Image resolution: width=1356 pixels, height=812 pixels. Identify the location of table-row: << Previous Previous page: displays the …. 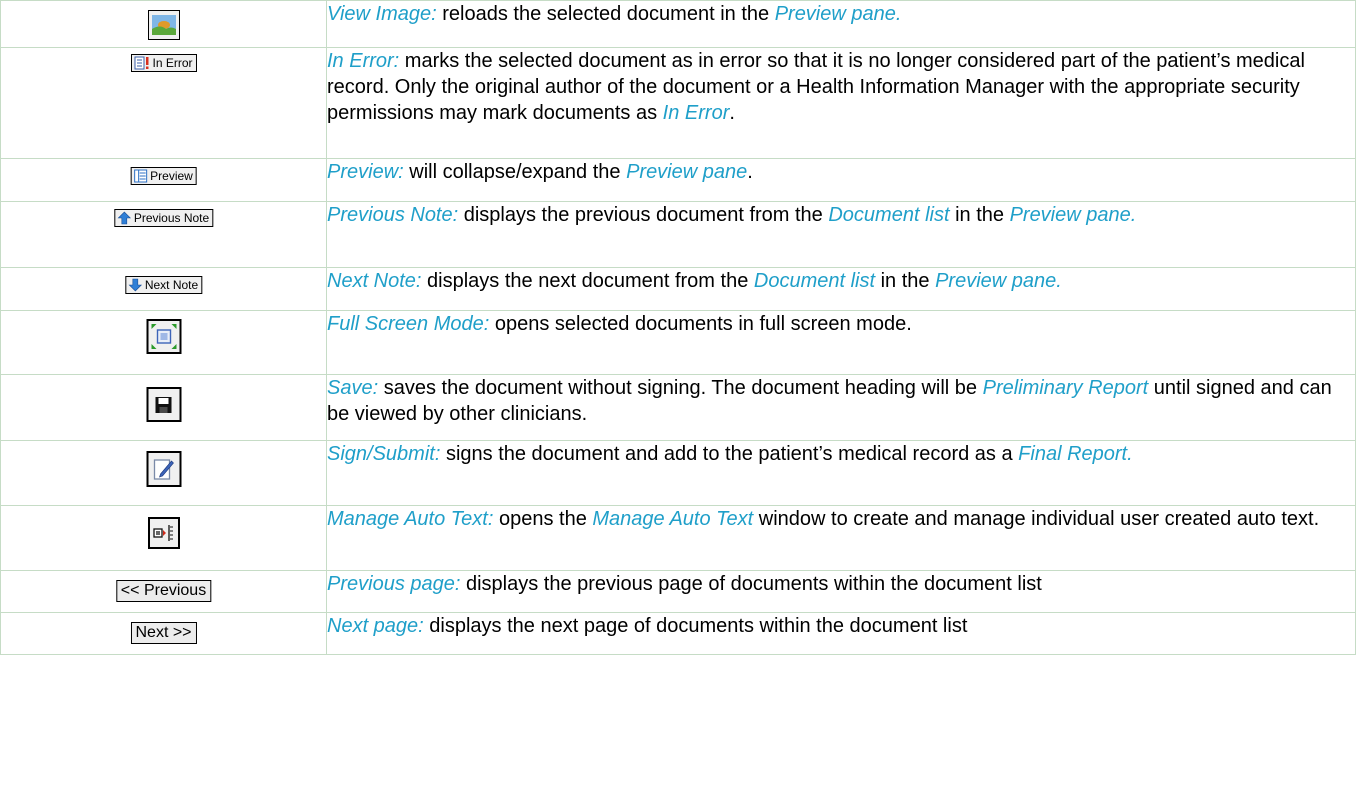
(678, 591).